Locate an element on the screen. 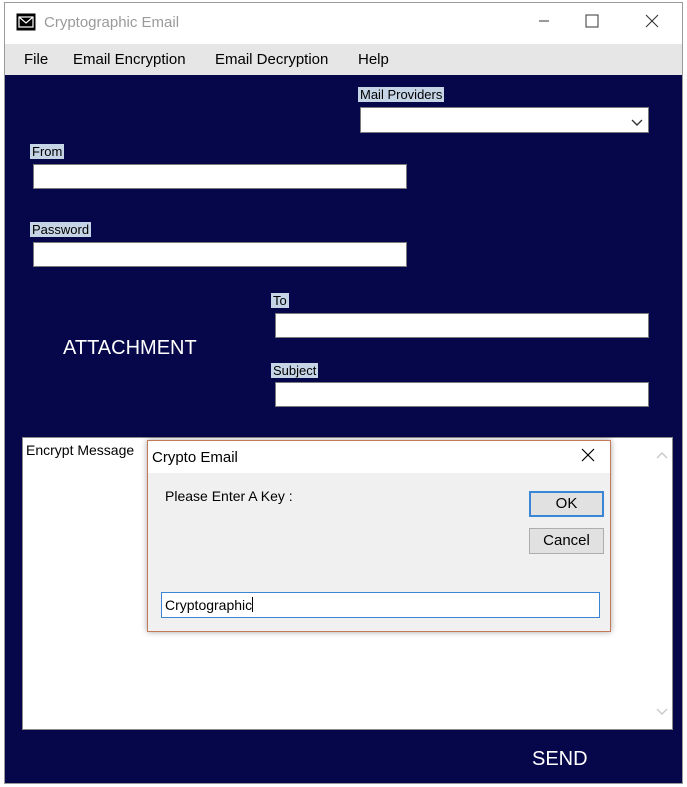  minimize-button is located at coordinates (544, 23).